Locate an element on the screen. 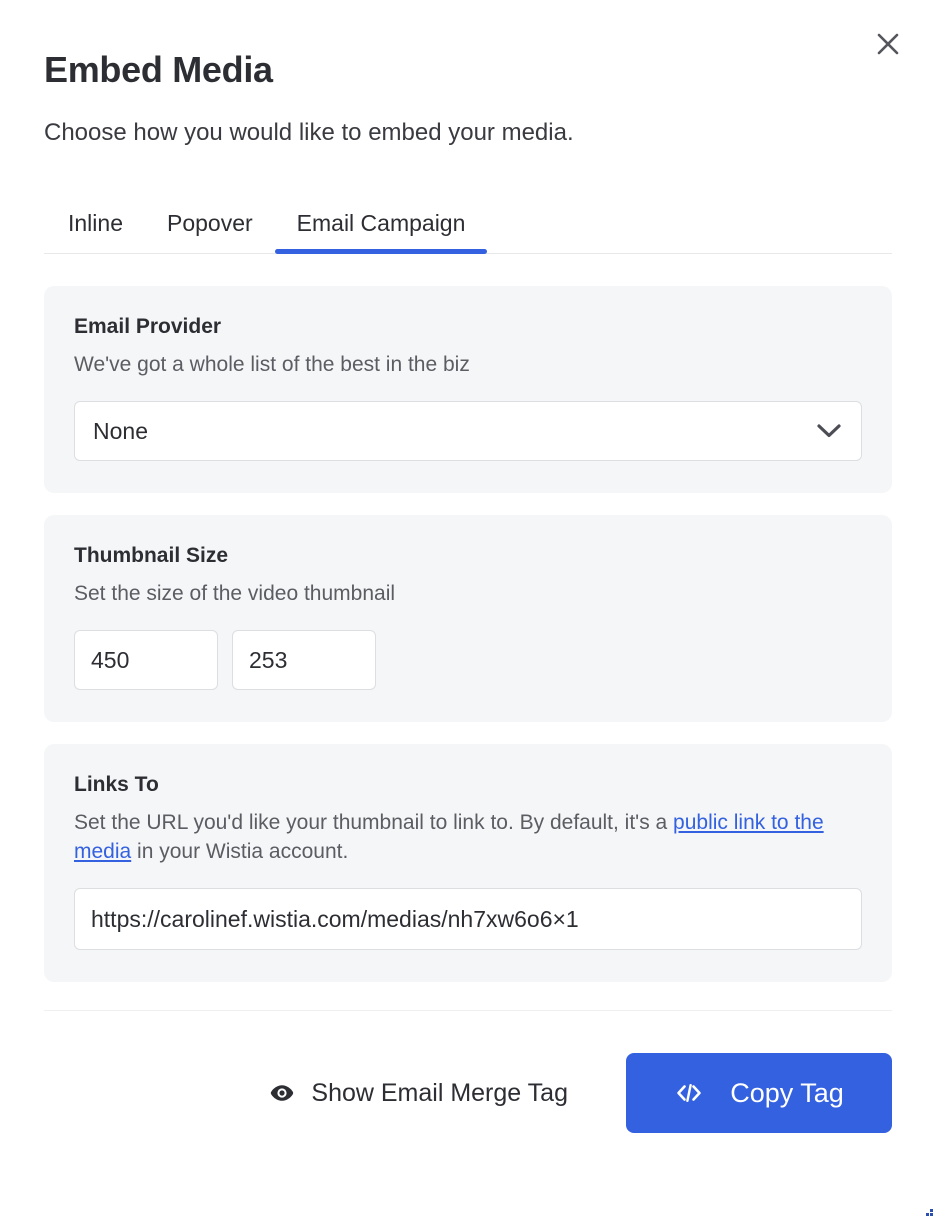 This screenshot has height=1222, width=936. email-provider-selected-value: None is located at coordinates (120, 430).